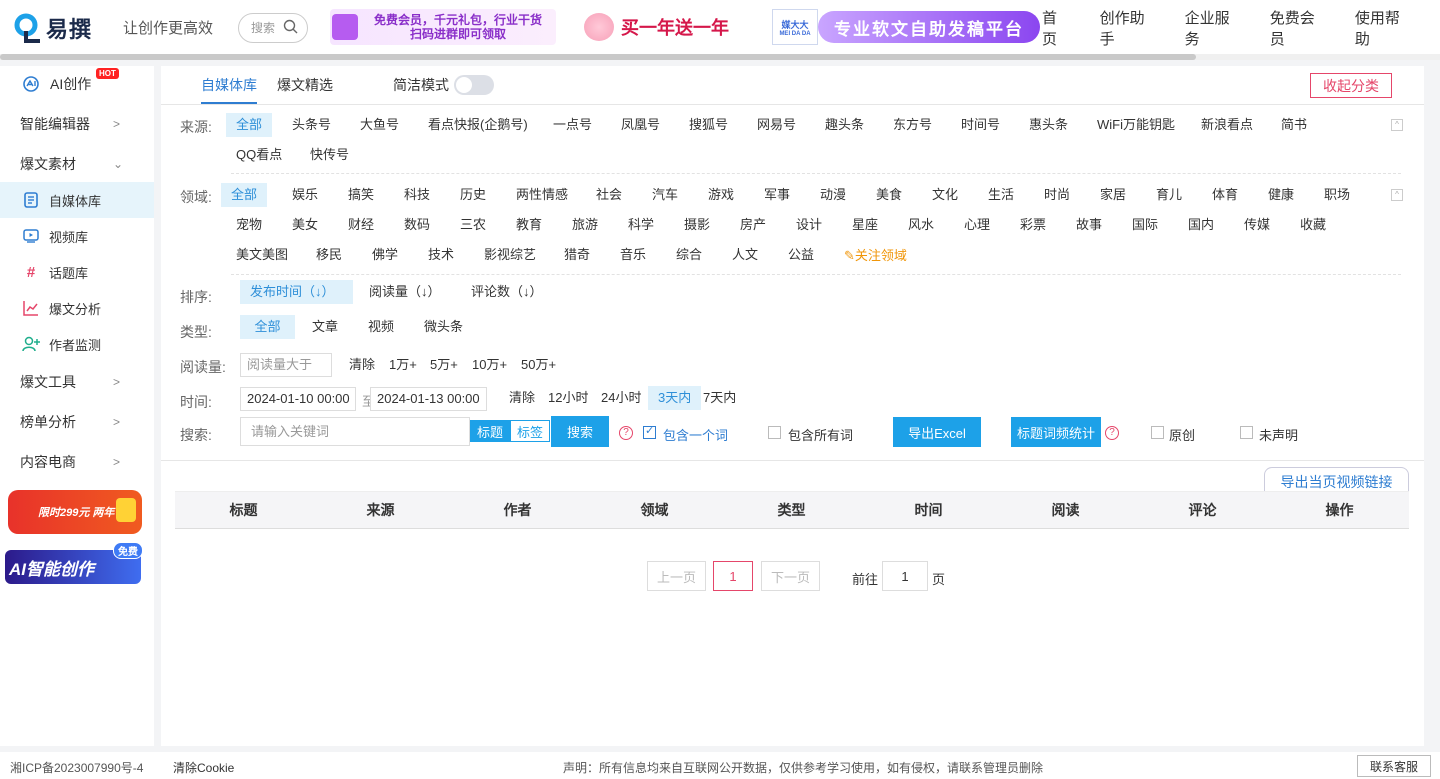 Image resolution: width=1440 pixels, height=779 pixels. I want to click on domain-option: 移民, so click(329, 255).